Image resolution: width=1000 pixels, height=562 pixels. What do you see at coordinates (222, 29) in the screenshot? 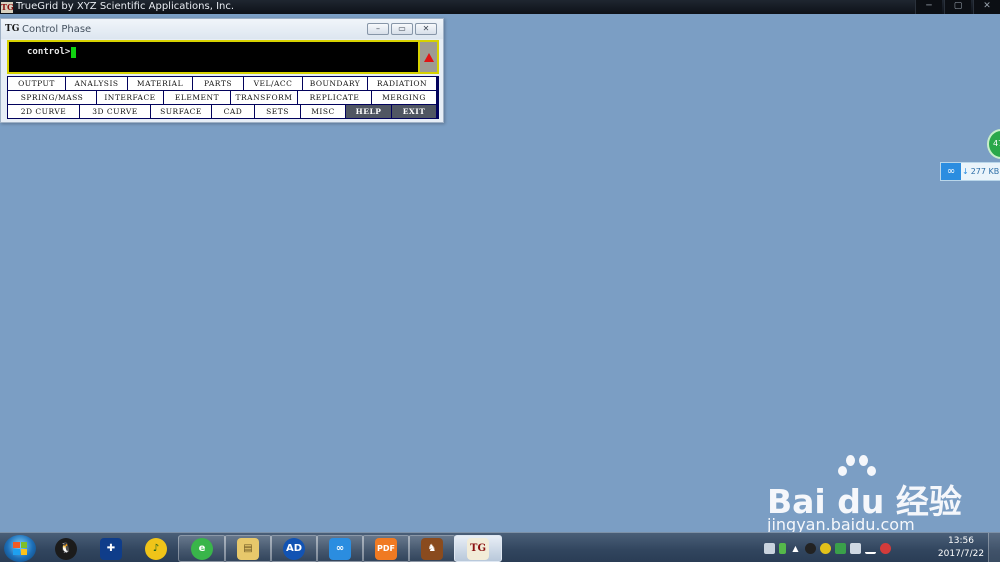
I see `control-window-title-bar: TG Control Phase – ▭ ✕` at bounding box center [222, 29].